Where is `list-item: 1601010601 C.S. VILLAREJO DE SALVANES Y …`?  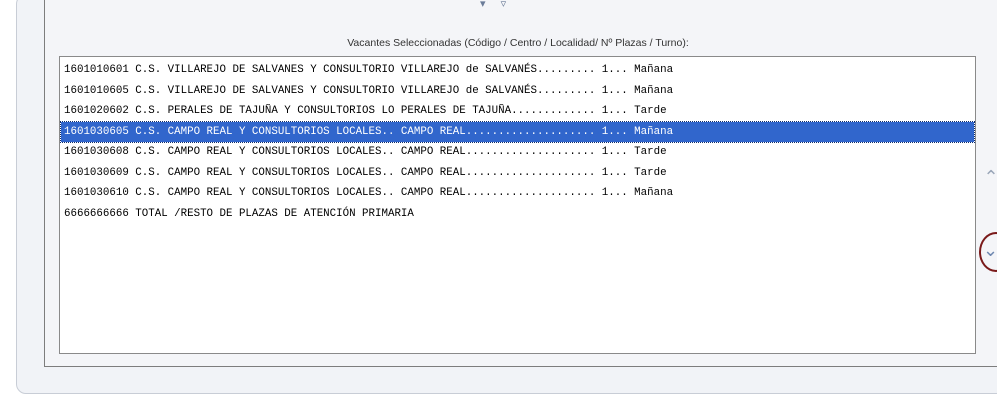
list-item: 1601010601 C.S. VILLAREJO DE SALVANES Y … is located at coordinates (517, 70).